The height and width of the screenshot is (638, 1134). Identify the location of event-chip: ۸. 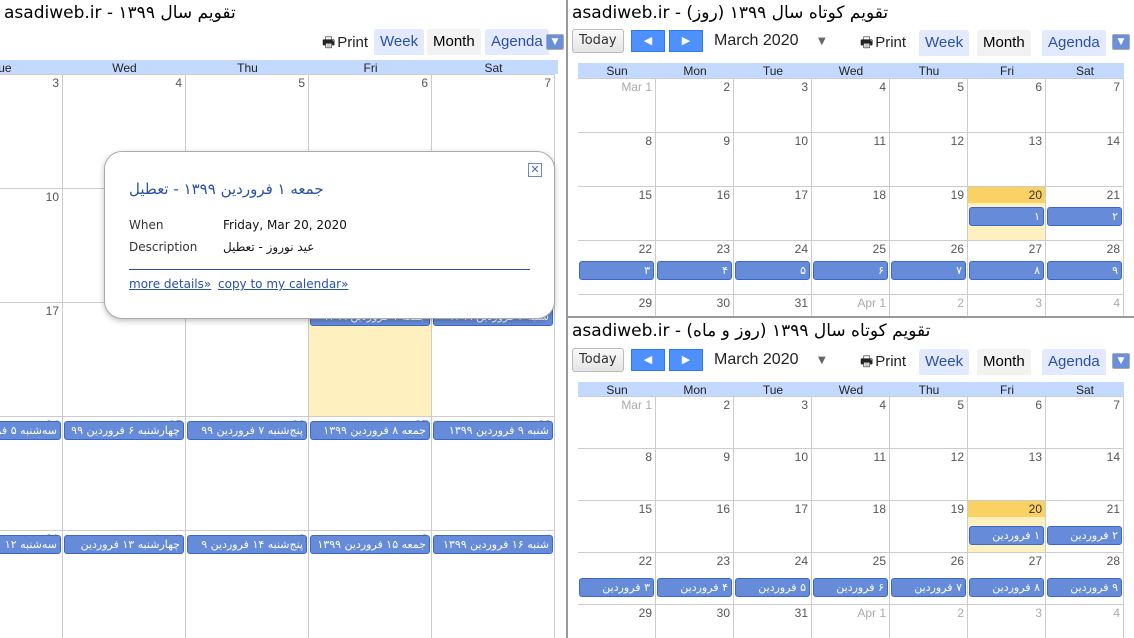
(1006, 270).